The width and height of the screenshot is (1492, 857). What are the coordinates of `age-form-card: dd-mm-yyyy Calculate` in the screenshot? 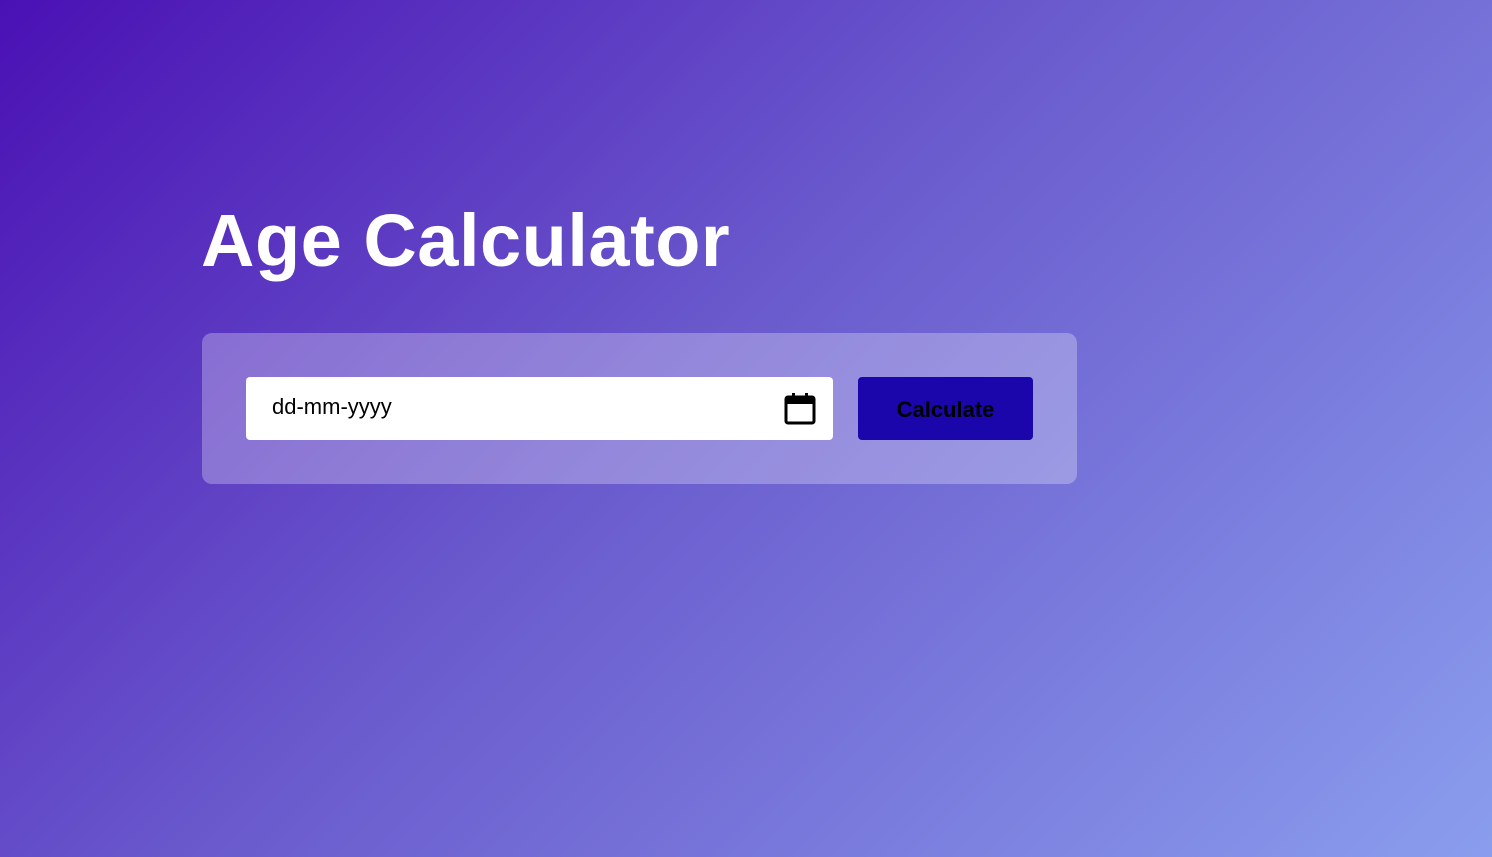 It's located at (639, 408).